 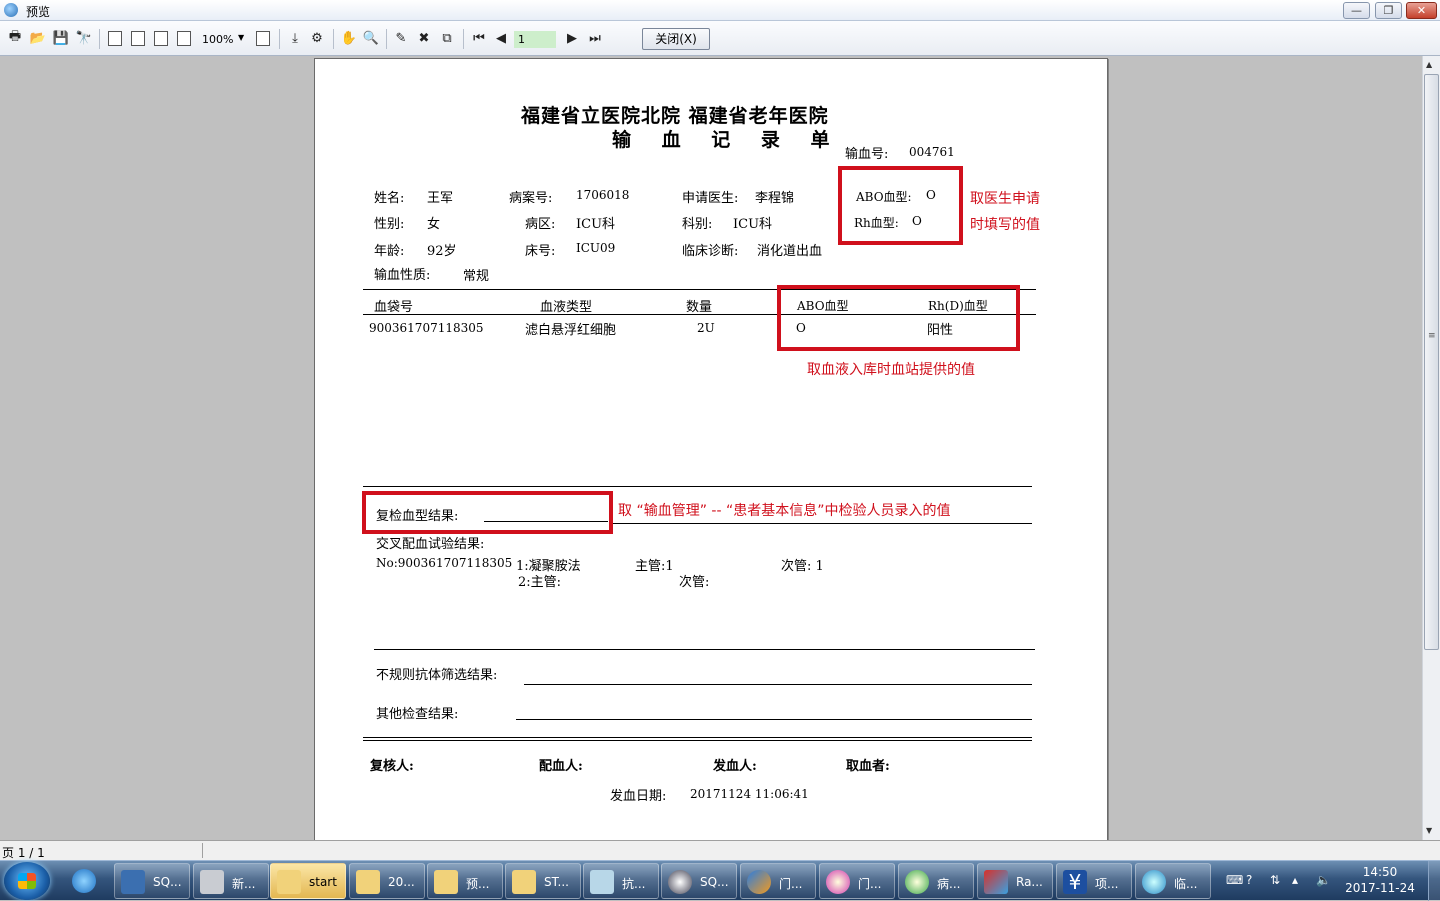 What do you see at coordinates (434, 224) in the screenshot?
I see `gender: 女` at bounding box center [434, 224].